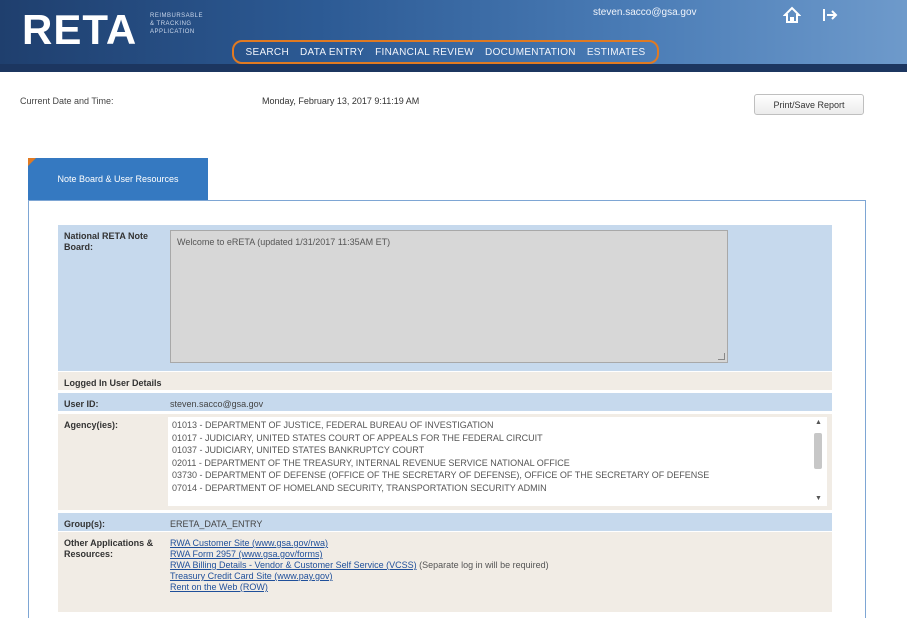 This screenshot has width=907, height=618. Describe the element at coordinates (792, 15) in the screenshot. I see `home-icon` at that location.